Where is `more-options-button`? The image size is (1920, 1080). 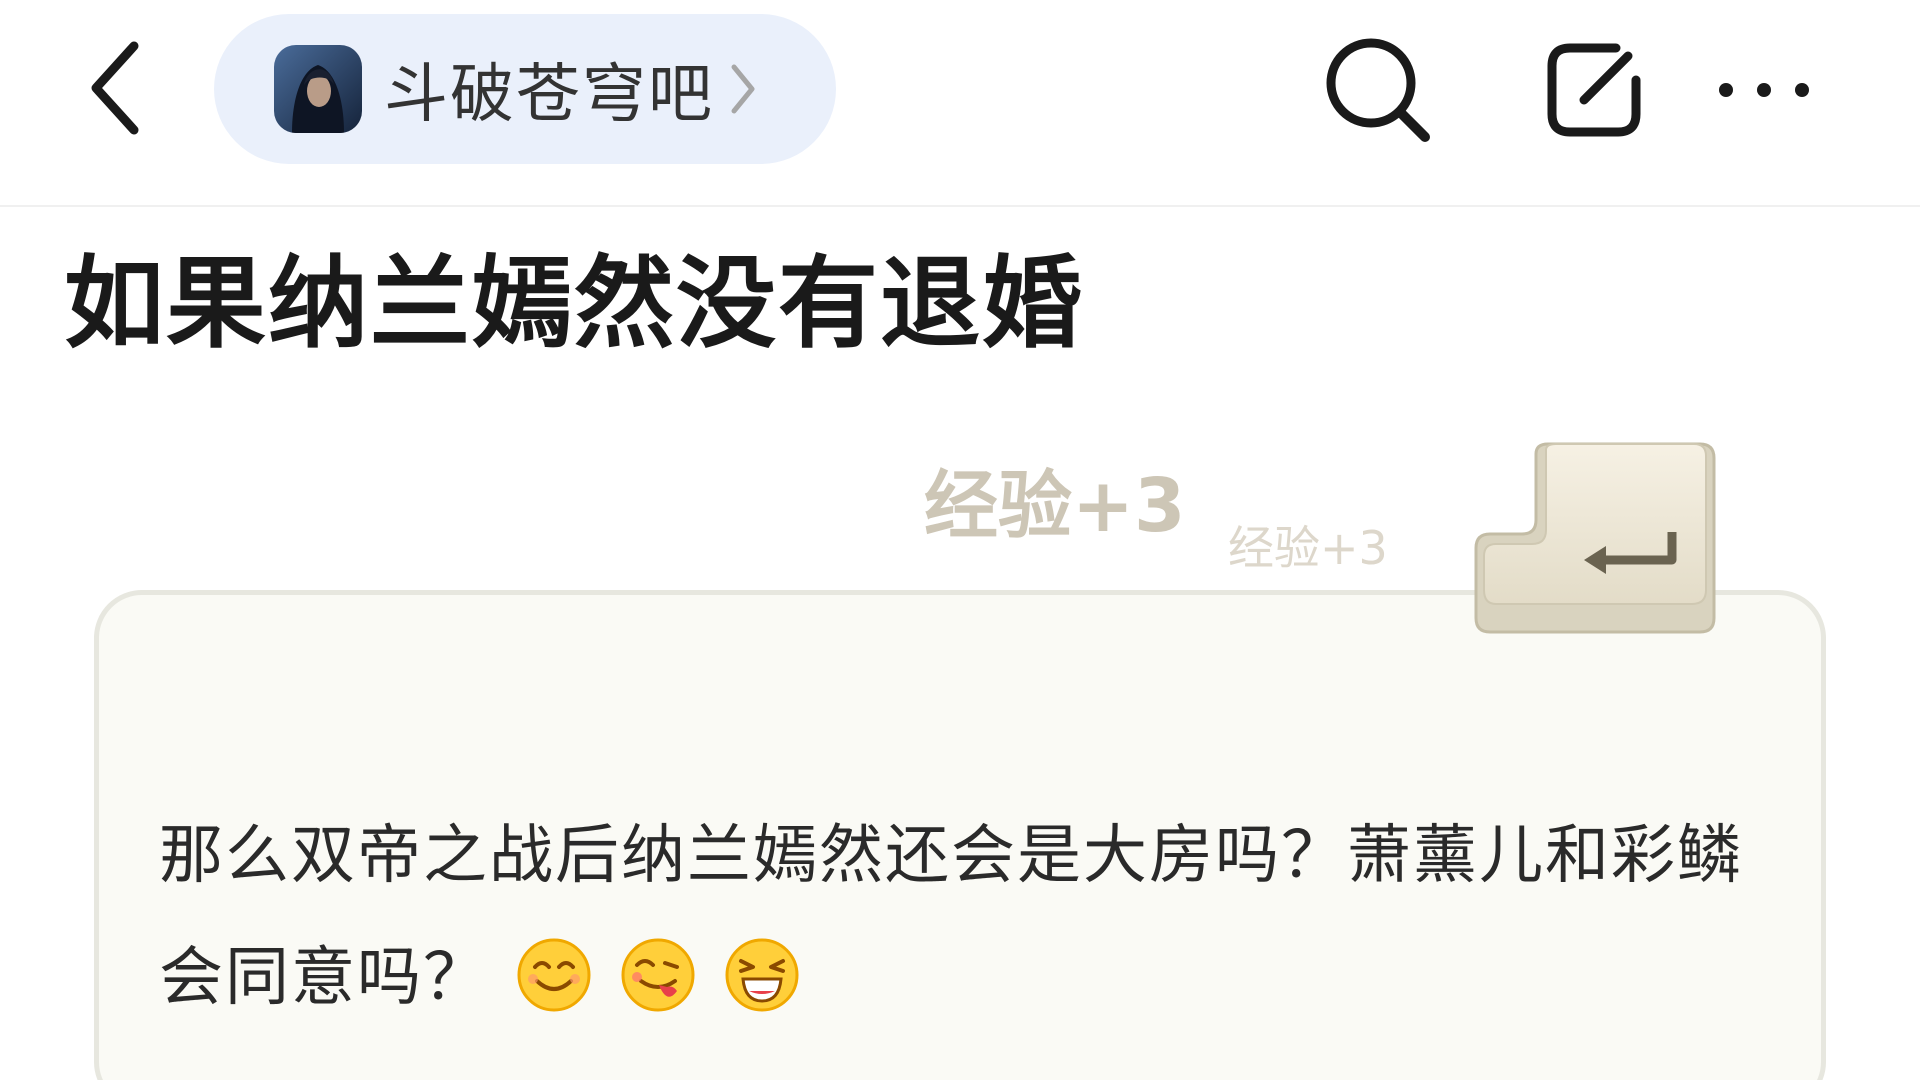 more-options-button is located at coordinates (1764, 90).